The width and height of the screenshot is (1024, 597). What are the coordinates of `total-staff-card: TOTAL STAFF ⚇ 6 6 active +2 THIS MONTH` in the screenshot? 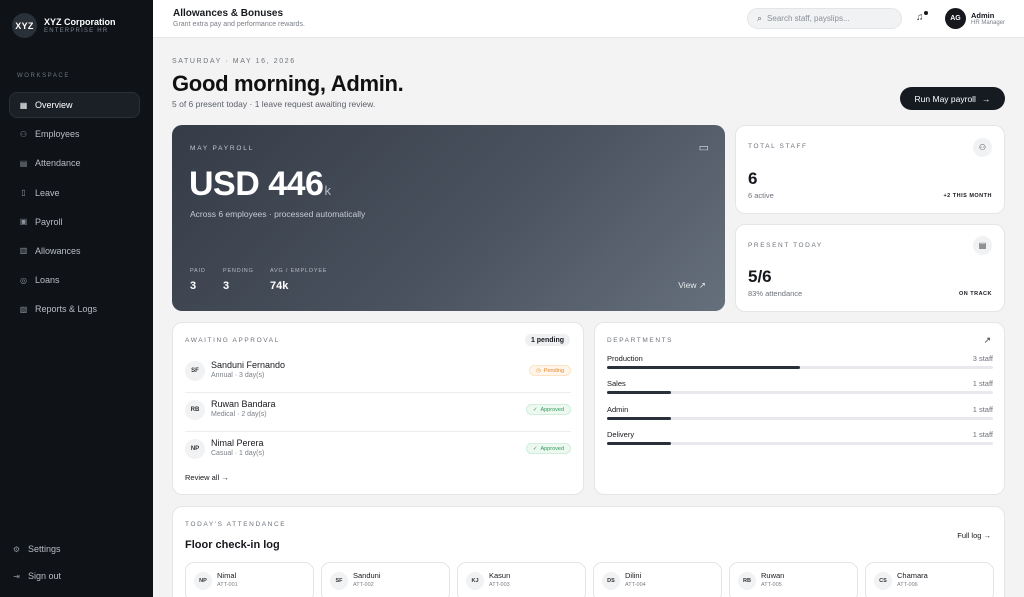 It's located at (870, 169).